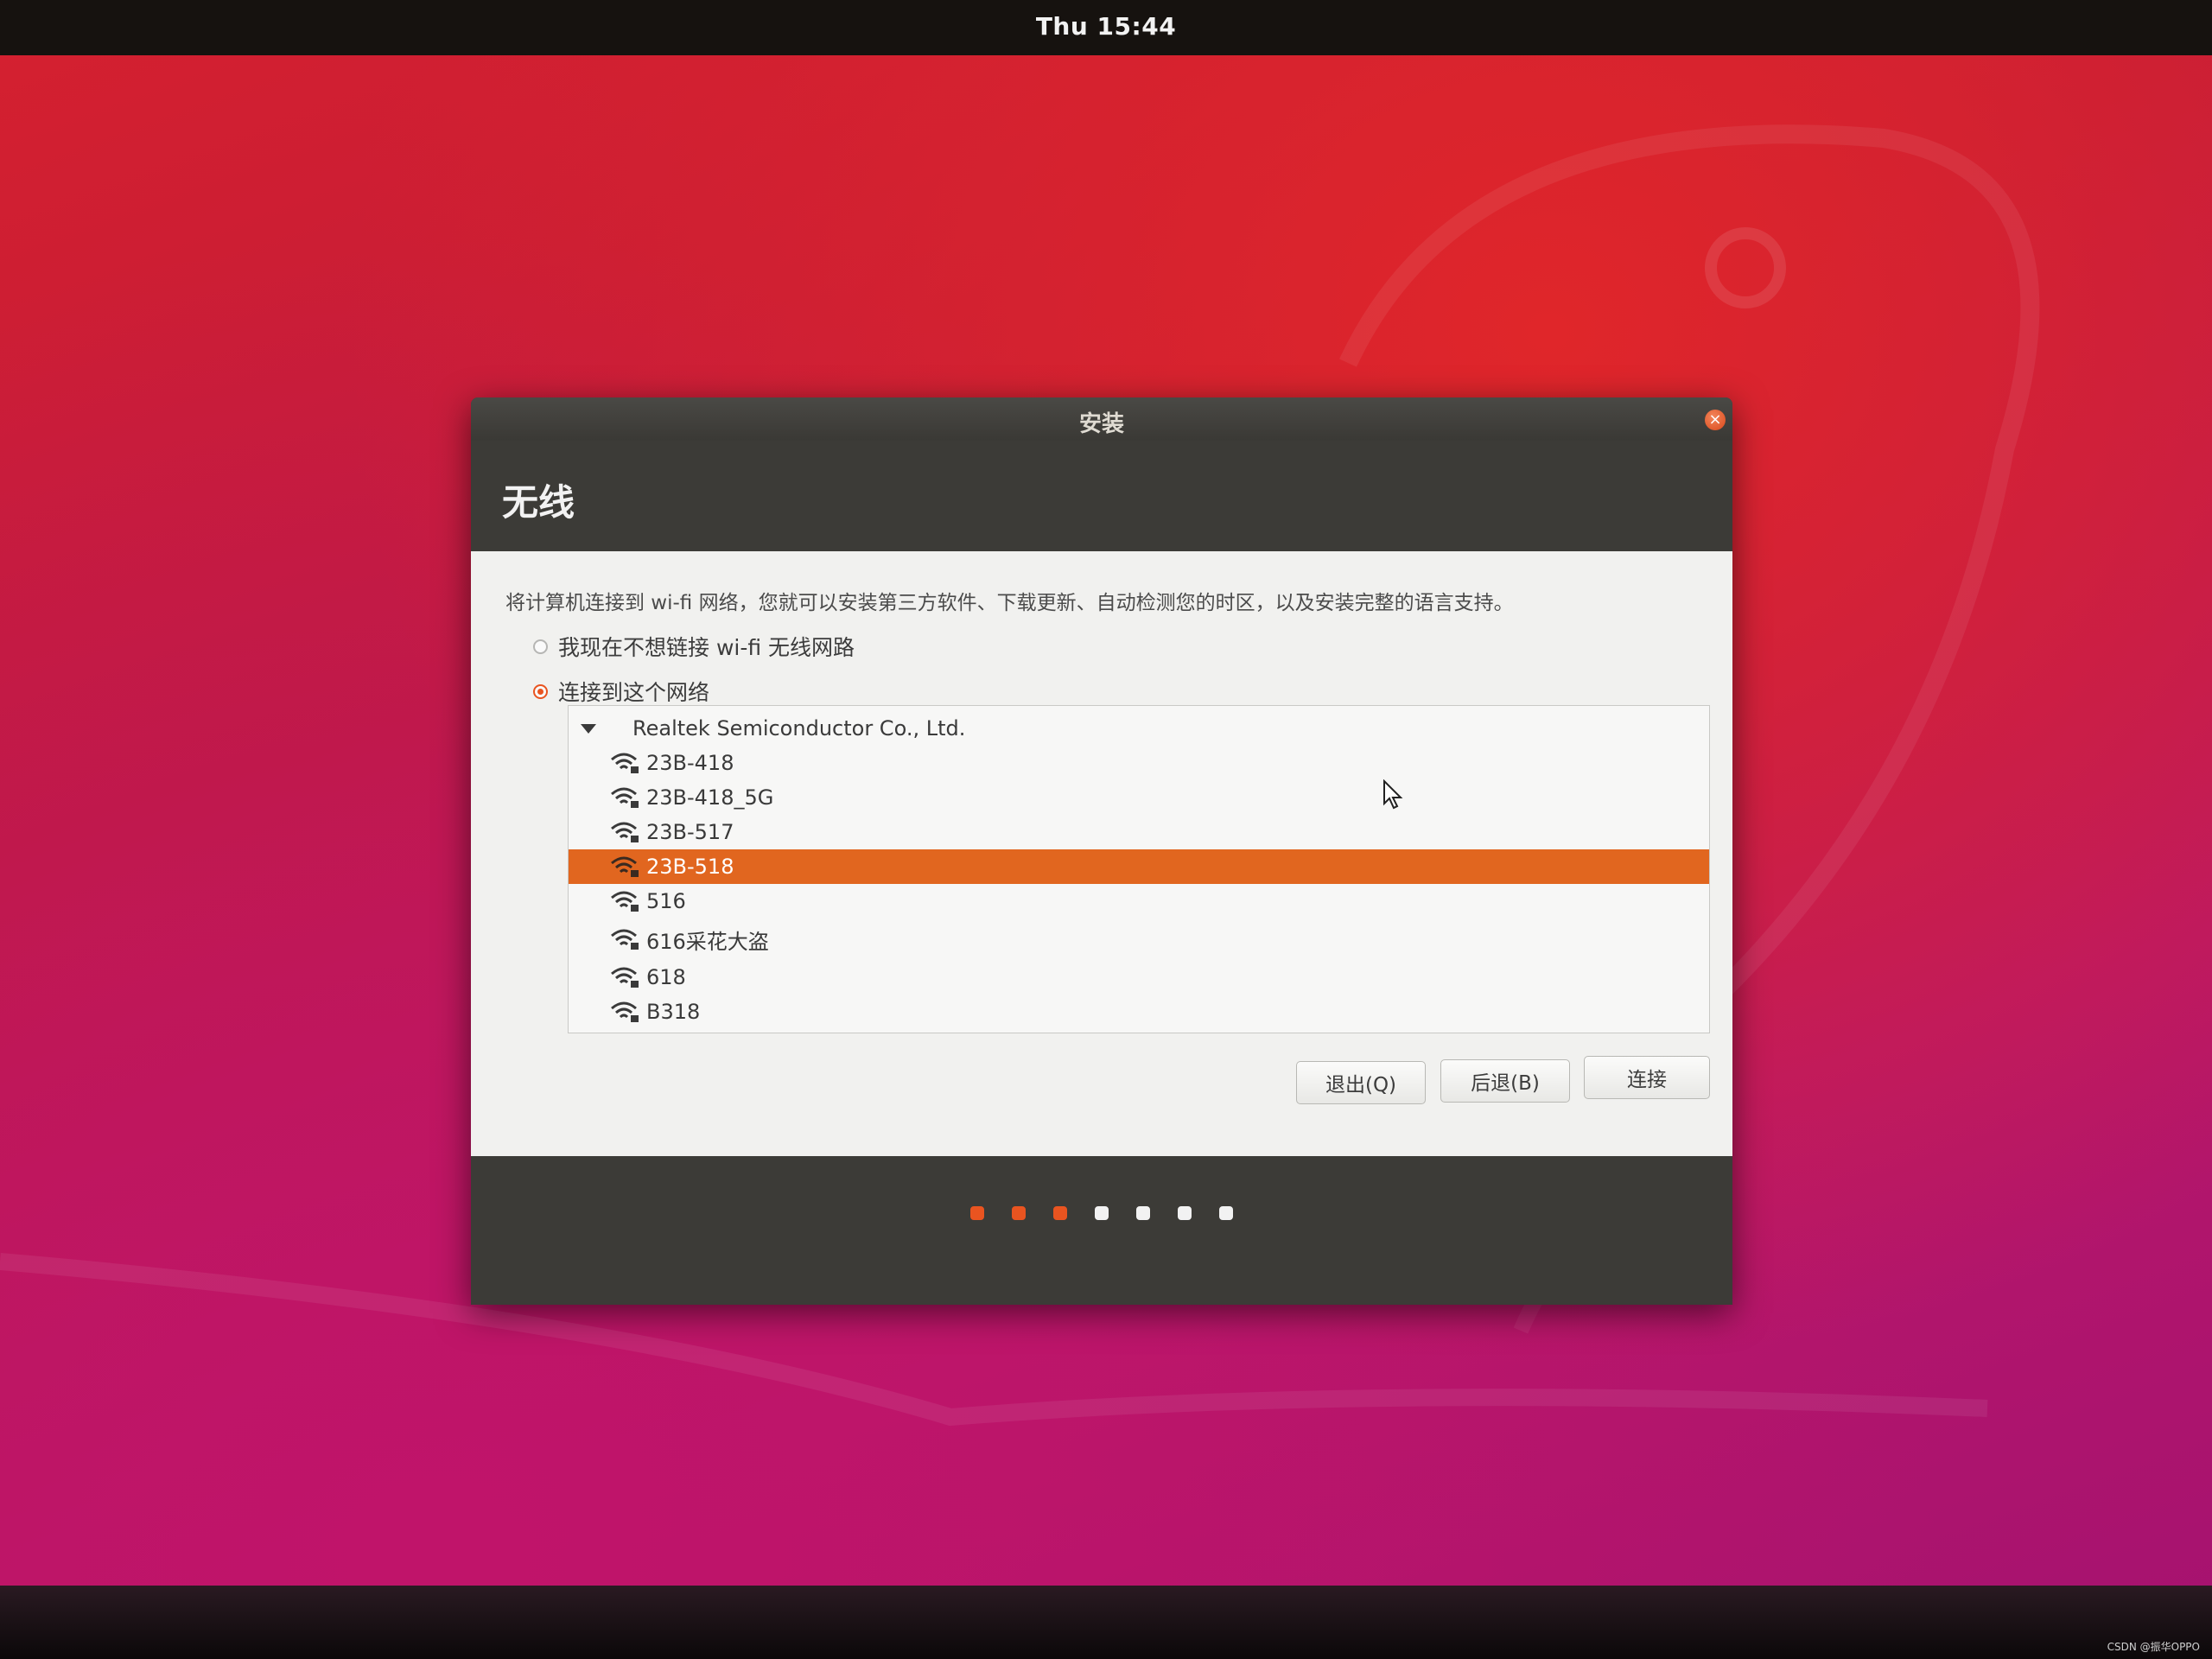 Image resolution: width=2212 pixels, height=1659 pixels. I want to click on progress-dots, so click(1101, 1213).